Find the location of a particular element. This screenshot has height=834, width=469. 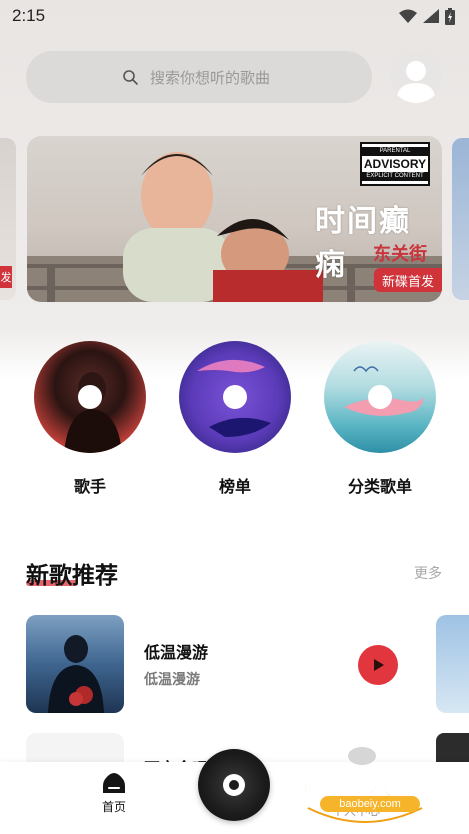

status-icons is located at coordinates (427, 16).